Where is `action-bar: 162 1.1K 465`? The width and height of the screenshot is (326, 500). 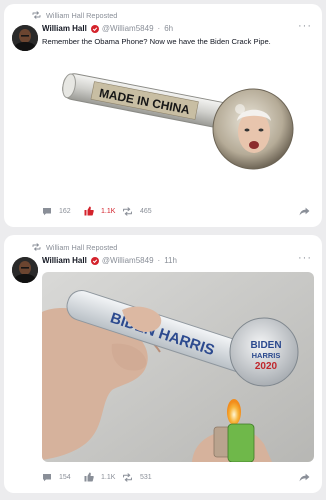
action-bar: 162 1.1K 465 is located at coordinates (163, 211).